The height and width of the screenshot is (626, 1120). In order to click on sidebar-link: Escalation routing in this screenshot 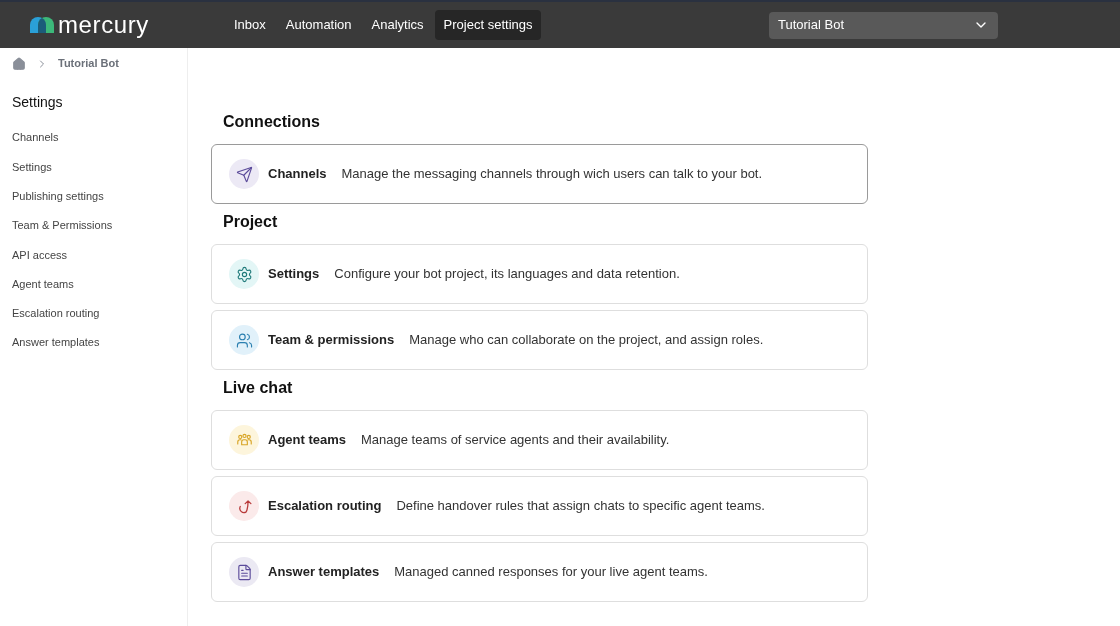, I will do `click(93, 313)`.